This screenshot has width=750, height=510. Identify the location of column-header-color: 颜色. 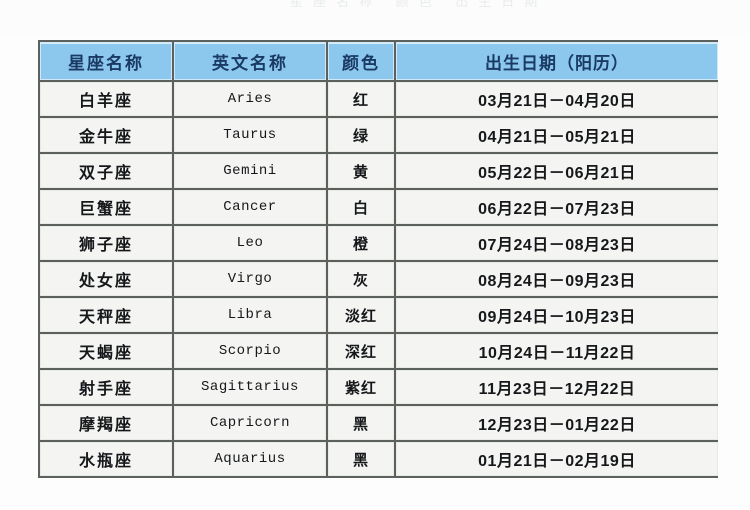
(361, 61).